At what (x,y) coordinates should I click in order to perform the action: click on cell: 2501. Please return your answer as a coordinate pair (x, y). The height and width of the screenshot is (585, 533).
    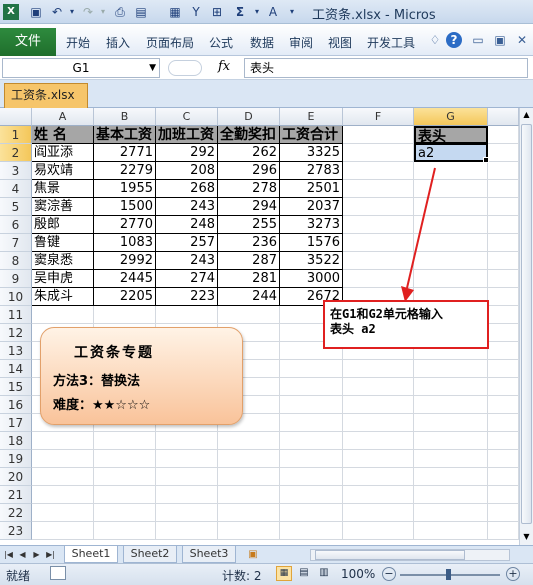
    Looking at the image, I should click on (311, 189).